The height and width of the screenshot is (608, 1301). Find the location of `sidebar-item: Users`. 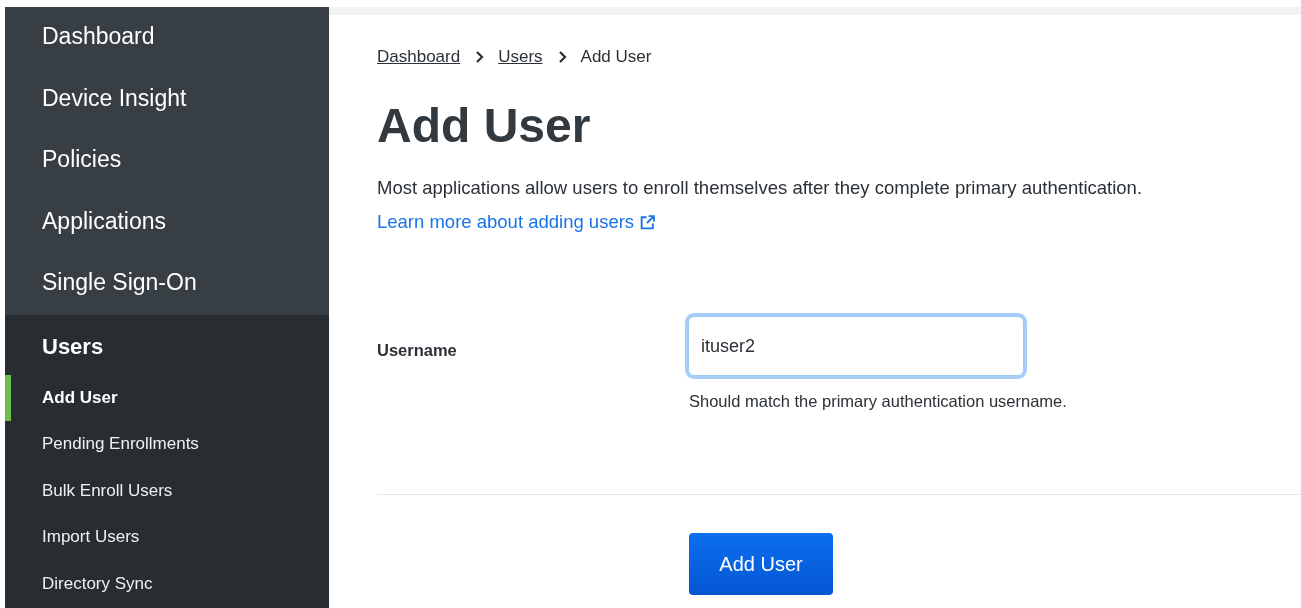

sidebar-item: Users is located at coordinates (167, 344).